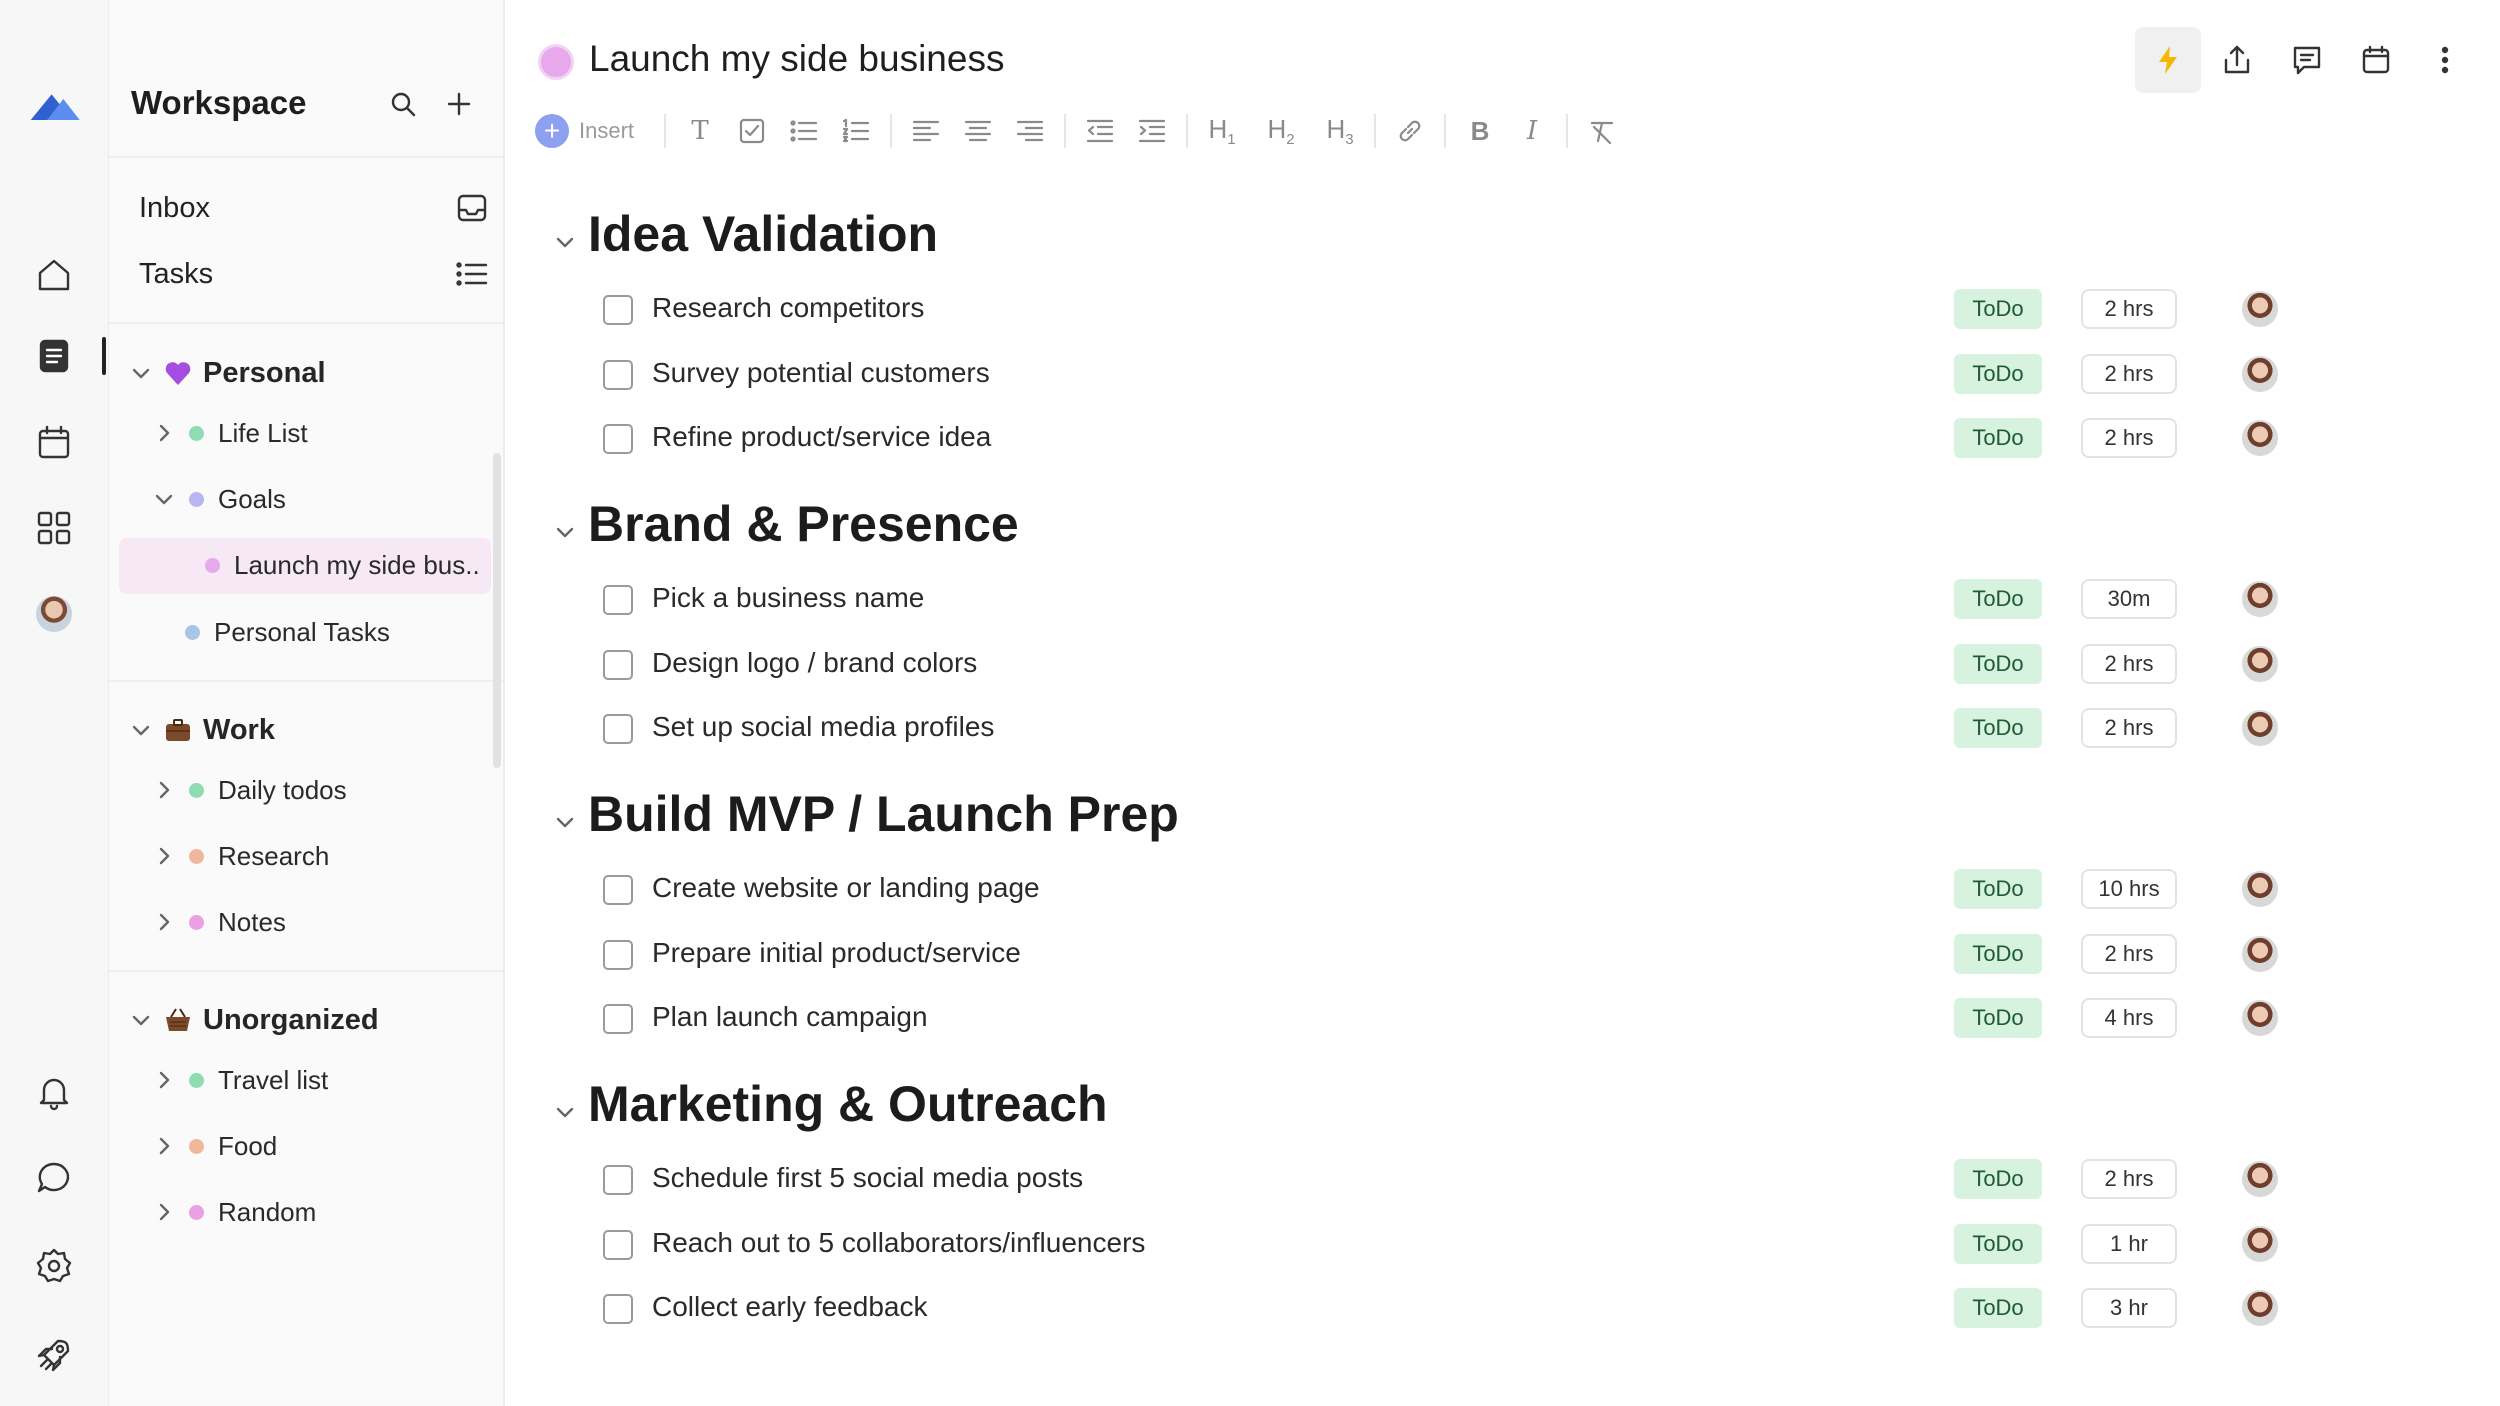 The image size is (2500, 1406). What do you see at coordinates (54, 1266) in the screenshot?
I see `gear-icon` at bounding box center [54, 1266].